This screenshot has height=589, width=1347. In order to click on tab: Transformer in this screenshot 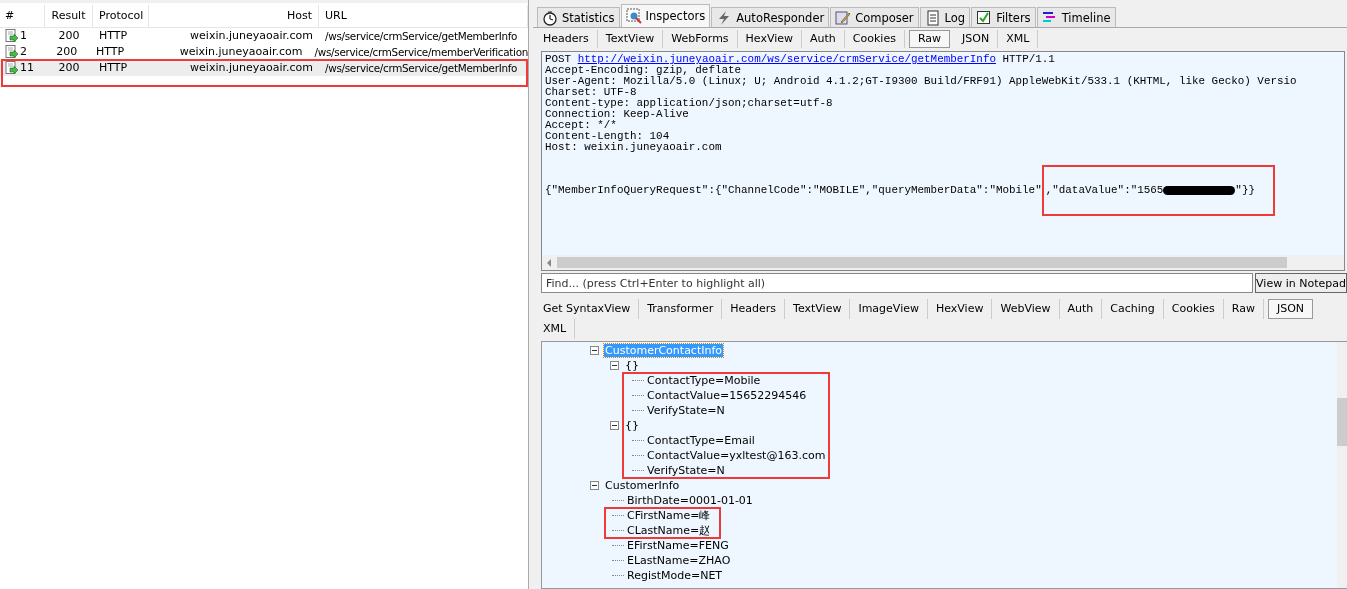, I will do `click(681, 309)`.